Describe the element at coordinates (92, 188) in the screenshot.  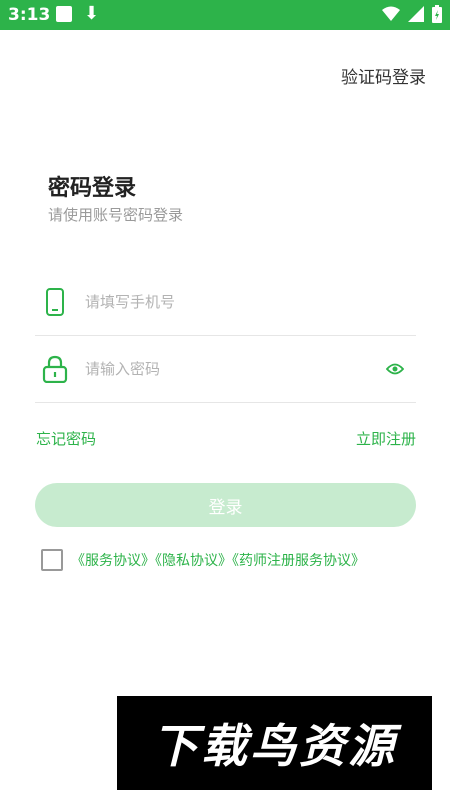
I see `page-title: 密码登录` at that location.